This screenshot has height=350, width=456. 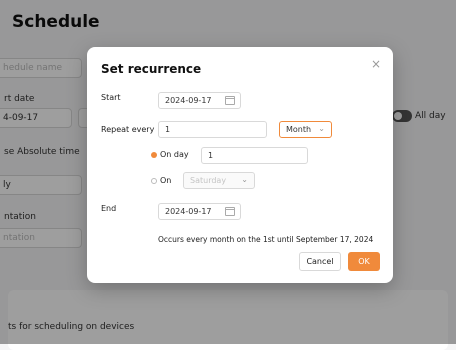 What do you see at coordinates (151, 69) in the screenshot?
I see `dialog-title: Set recurrence` at bounding box center [151, 69].